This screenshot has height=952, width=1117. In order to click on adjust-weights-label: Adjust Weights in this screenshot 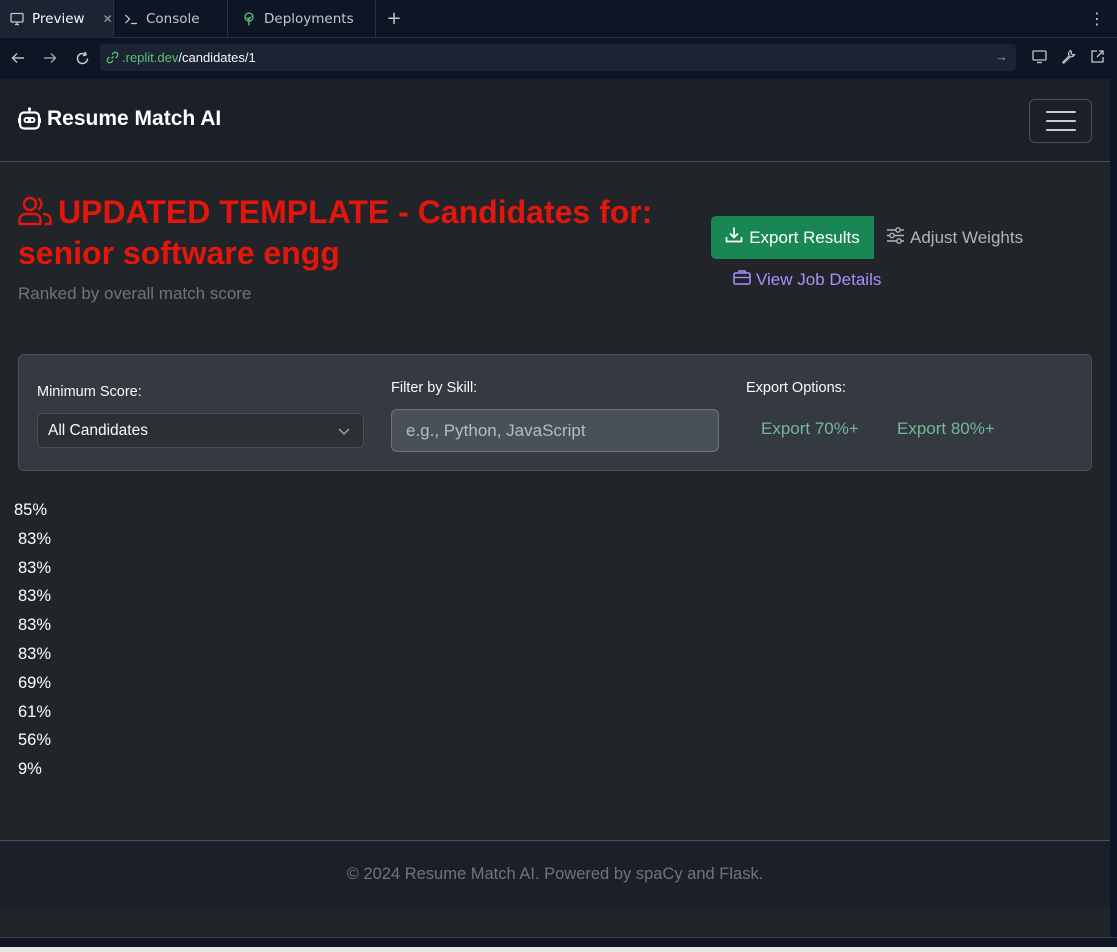, I will do `click(967, 237)`.